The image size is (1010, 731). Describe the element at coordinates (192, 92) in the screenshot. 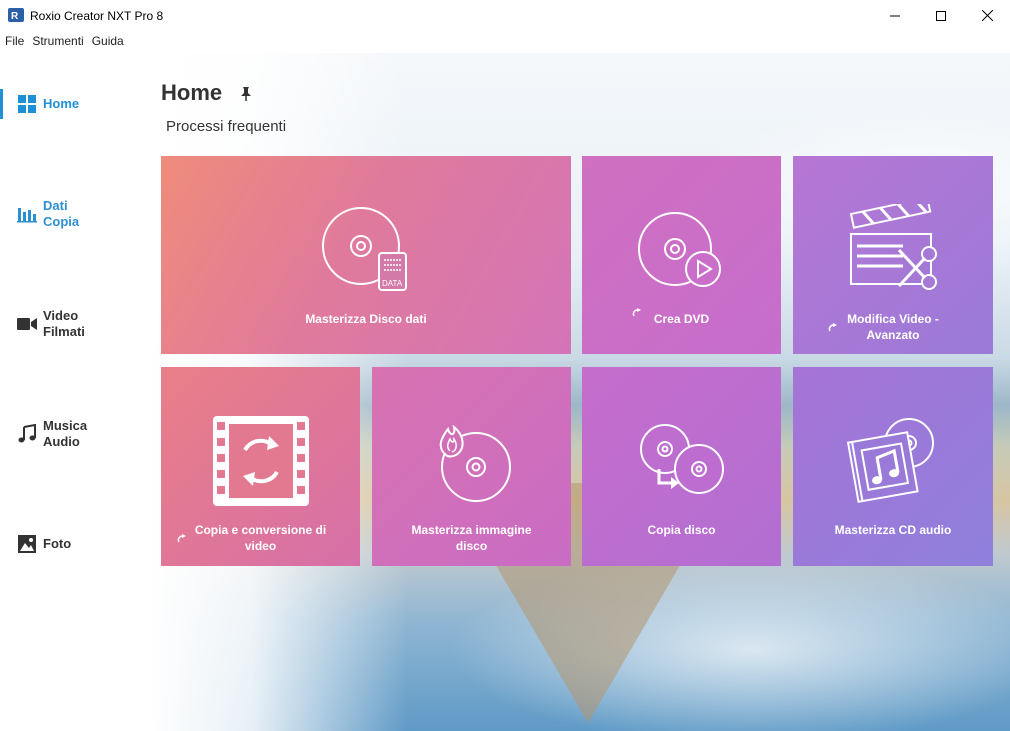

I see `page-title: Home` at that location.